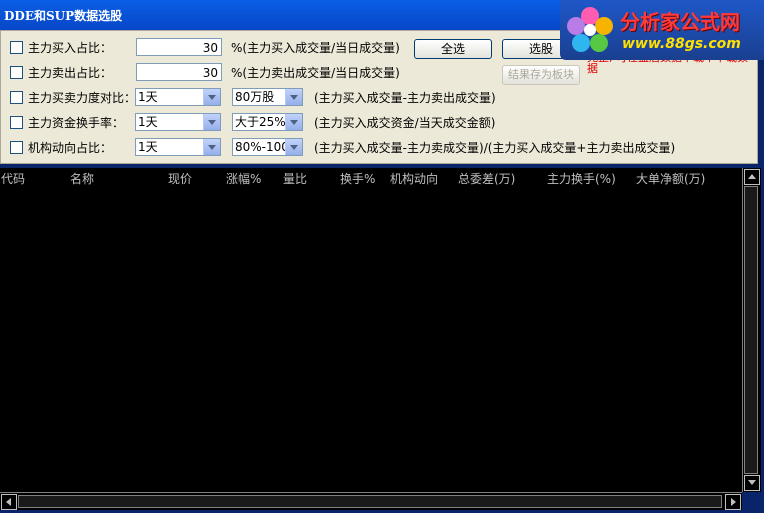  What do you see at coordinates (179, 47) in the screenshot?
I see `buy-ratio-input: 30` at bounding box center [179, 47].